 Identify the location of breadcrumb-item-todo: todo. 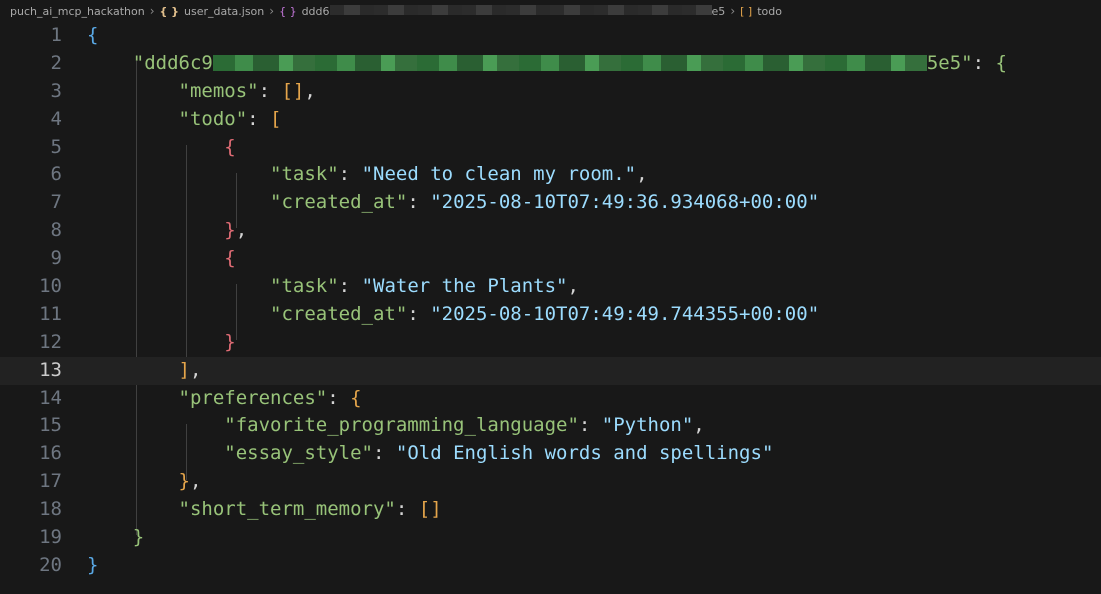
(769, 11).